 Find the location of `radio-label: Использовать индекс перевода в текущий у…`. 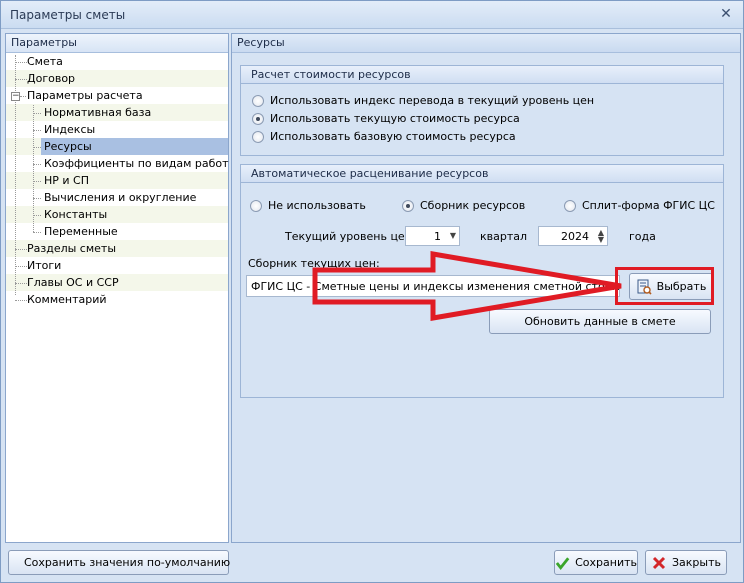

radio-label: Использовать индекс перевода в текущий у… is located at coordinates (432, 100).